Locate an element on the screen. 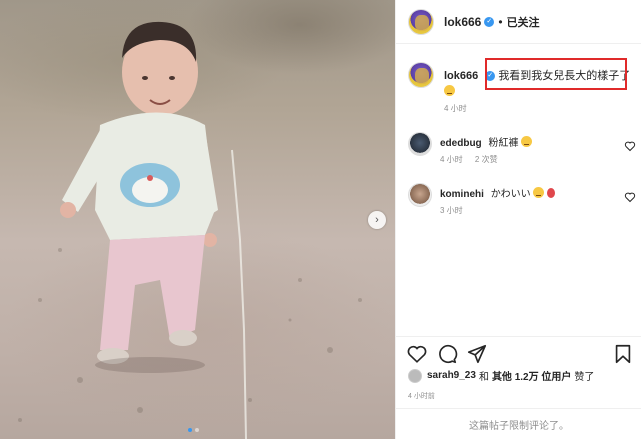  caption-username: lok666 is located at coordinates (461, 76).